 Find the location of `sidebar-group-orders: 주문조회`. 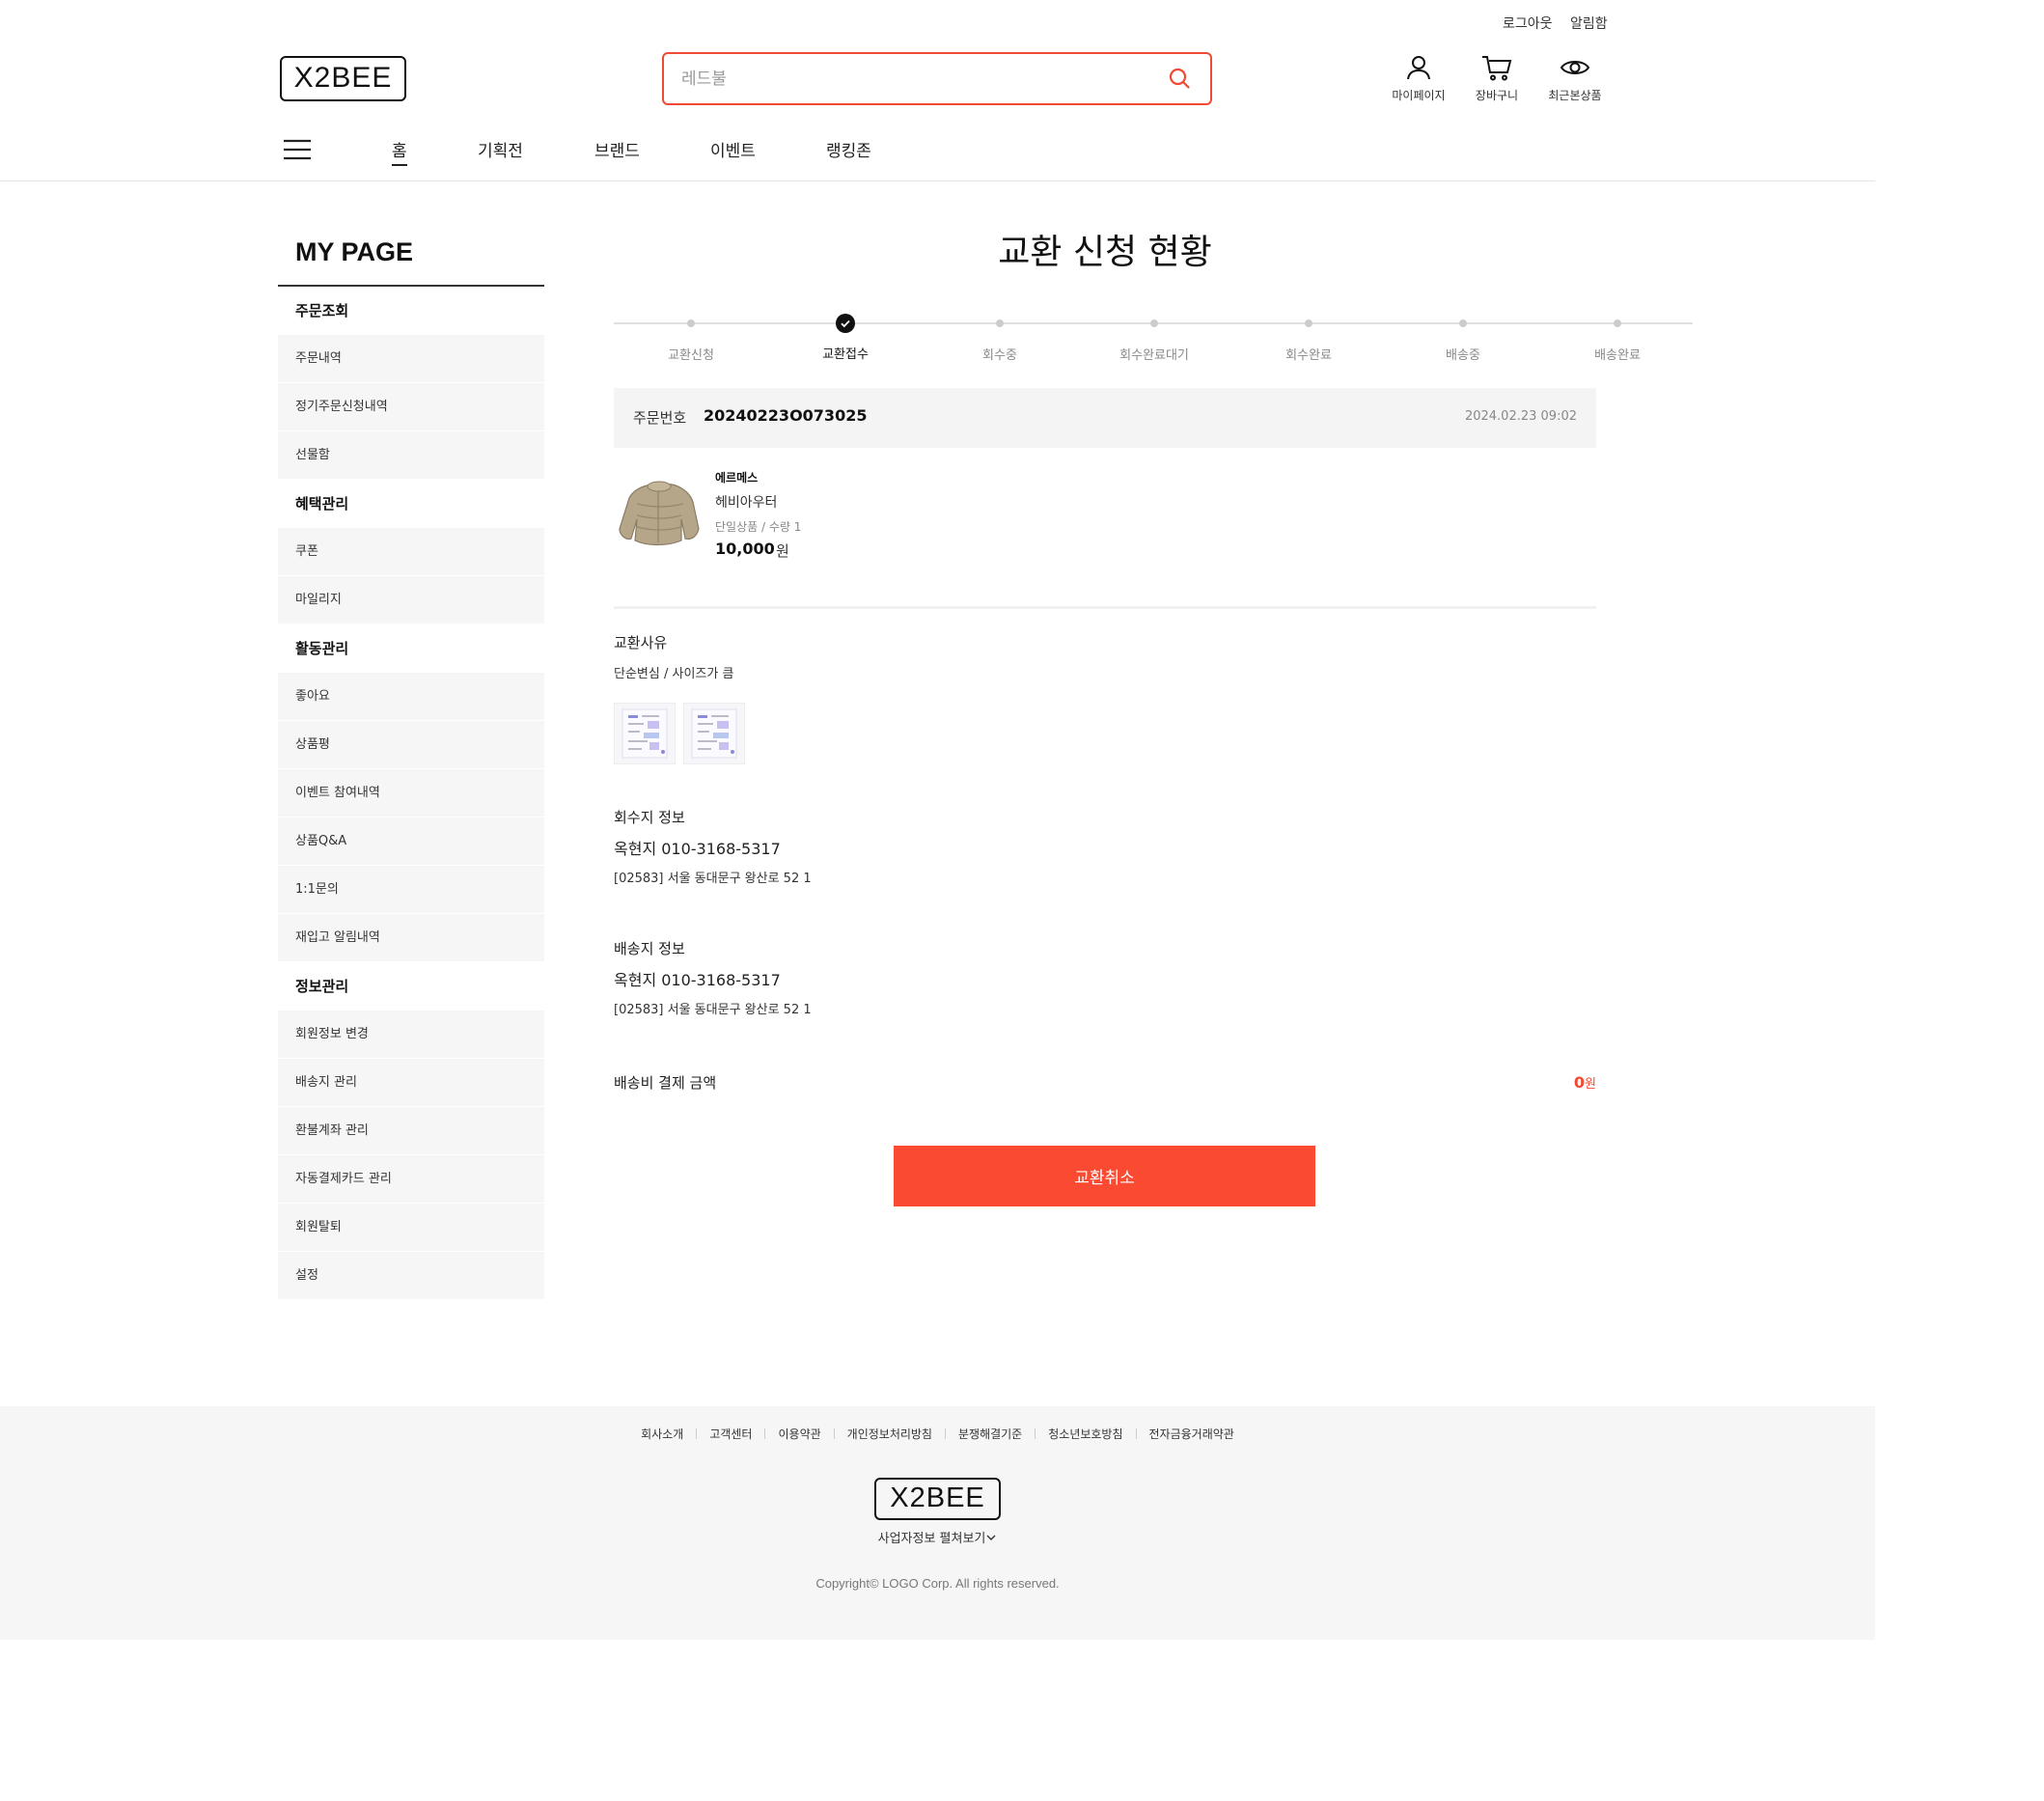

sidebar-group-orders: 주문조회 is located at coordinates (411, 311).